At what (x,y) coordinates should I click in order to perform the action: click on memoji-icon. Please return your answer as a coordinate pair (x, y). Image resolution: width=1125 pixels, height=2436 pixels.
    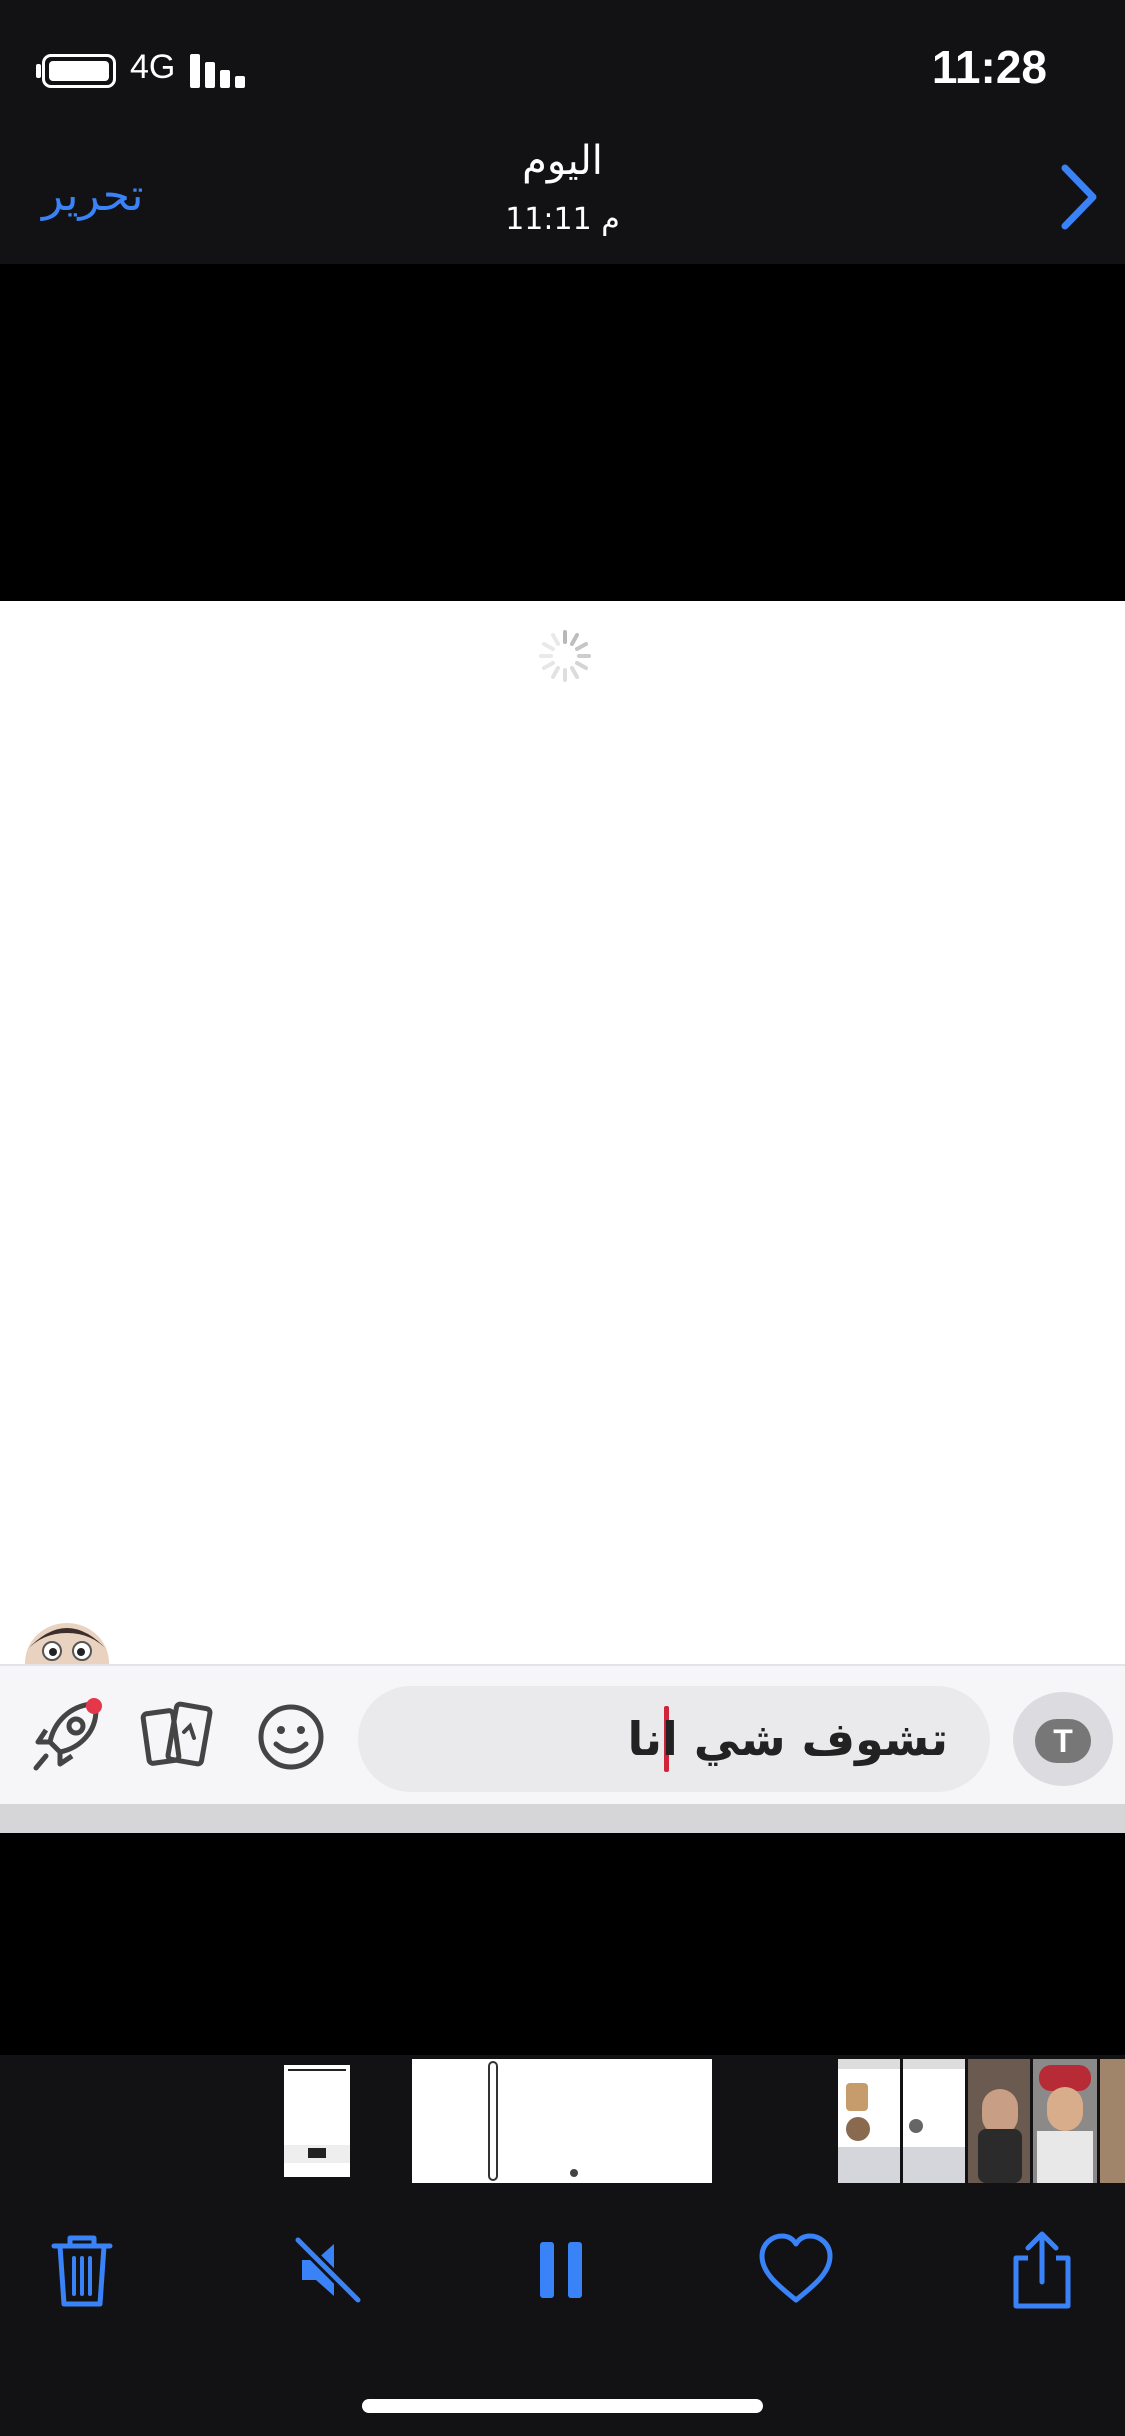
    Looking at the image, I should click on (67, 1645).